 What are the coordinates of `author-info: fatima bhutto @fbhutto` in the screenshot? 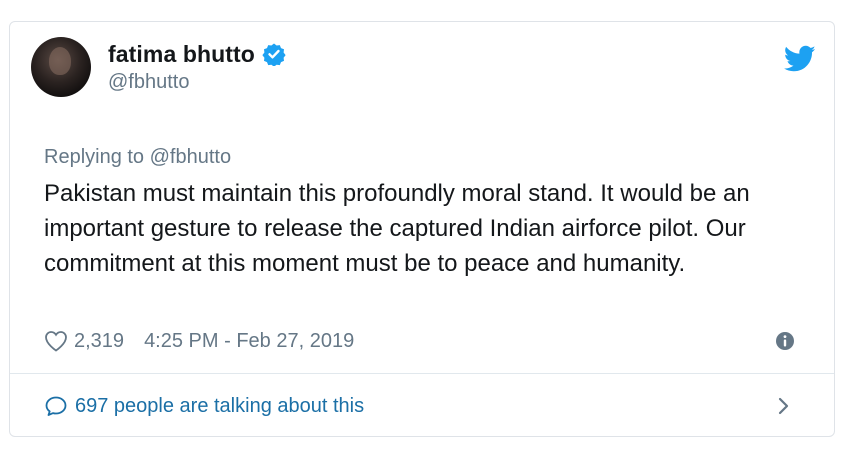 It's located at (197, 67).